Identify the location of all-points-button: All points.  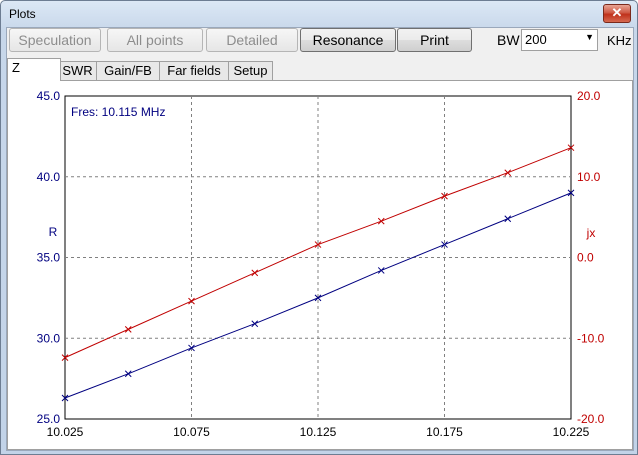
(155, 40).